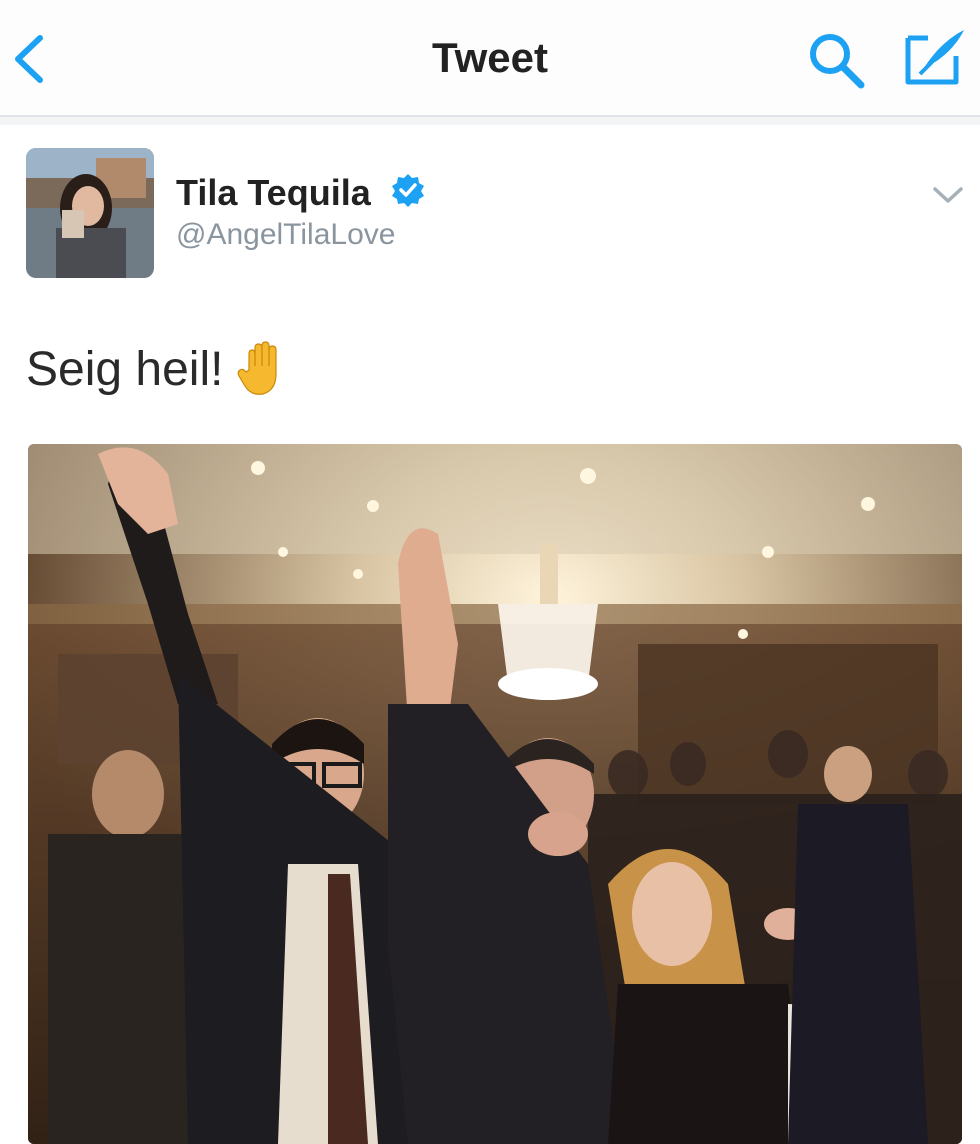 The width and height of the screenshot is (980, 1144). Describe the element at coordinates (490, 58) in the screenshot. I see `top-nav-bar: Tweet` at that location.